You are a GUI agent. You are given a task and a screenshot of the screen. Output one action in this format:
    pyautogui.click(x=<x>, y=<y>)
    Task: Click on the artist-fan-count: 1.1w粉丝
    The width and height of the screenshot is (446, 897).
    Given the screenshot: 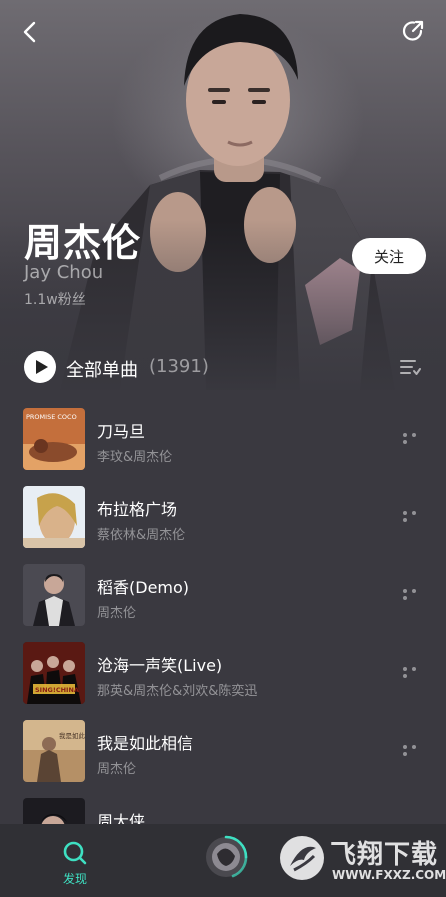 What is the action you would take?
    pyautogui.click(x=55, y=300)
    